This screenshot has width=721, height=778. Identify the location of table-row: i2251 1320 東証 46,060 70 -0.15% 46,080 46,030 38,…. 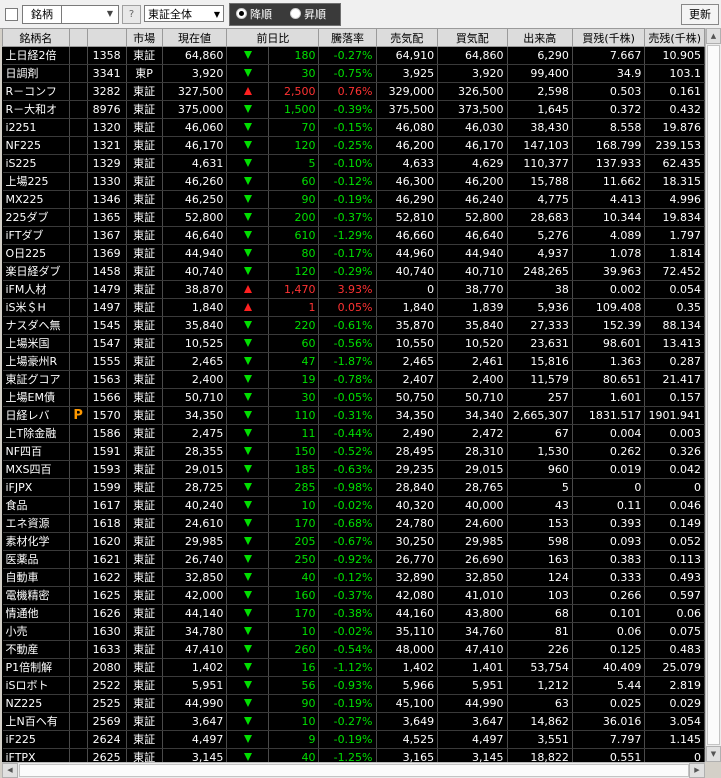
(353, 127).